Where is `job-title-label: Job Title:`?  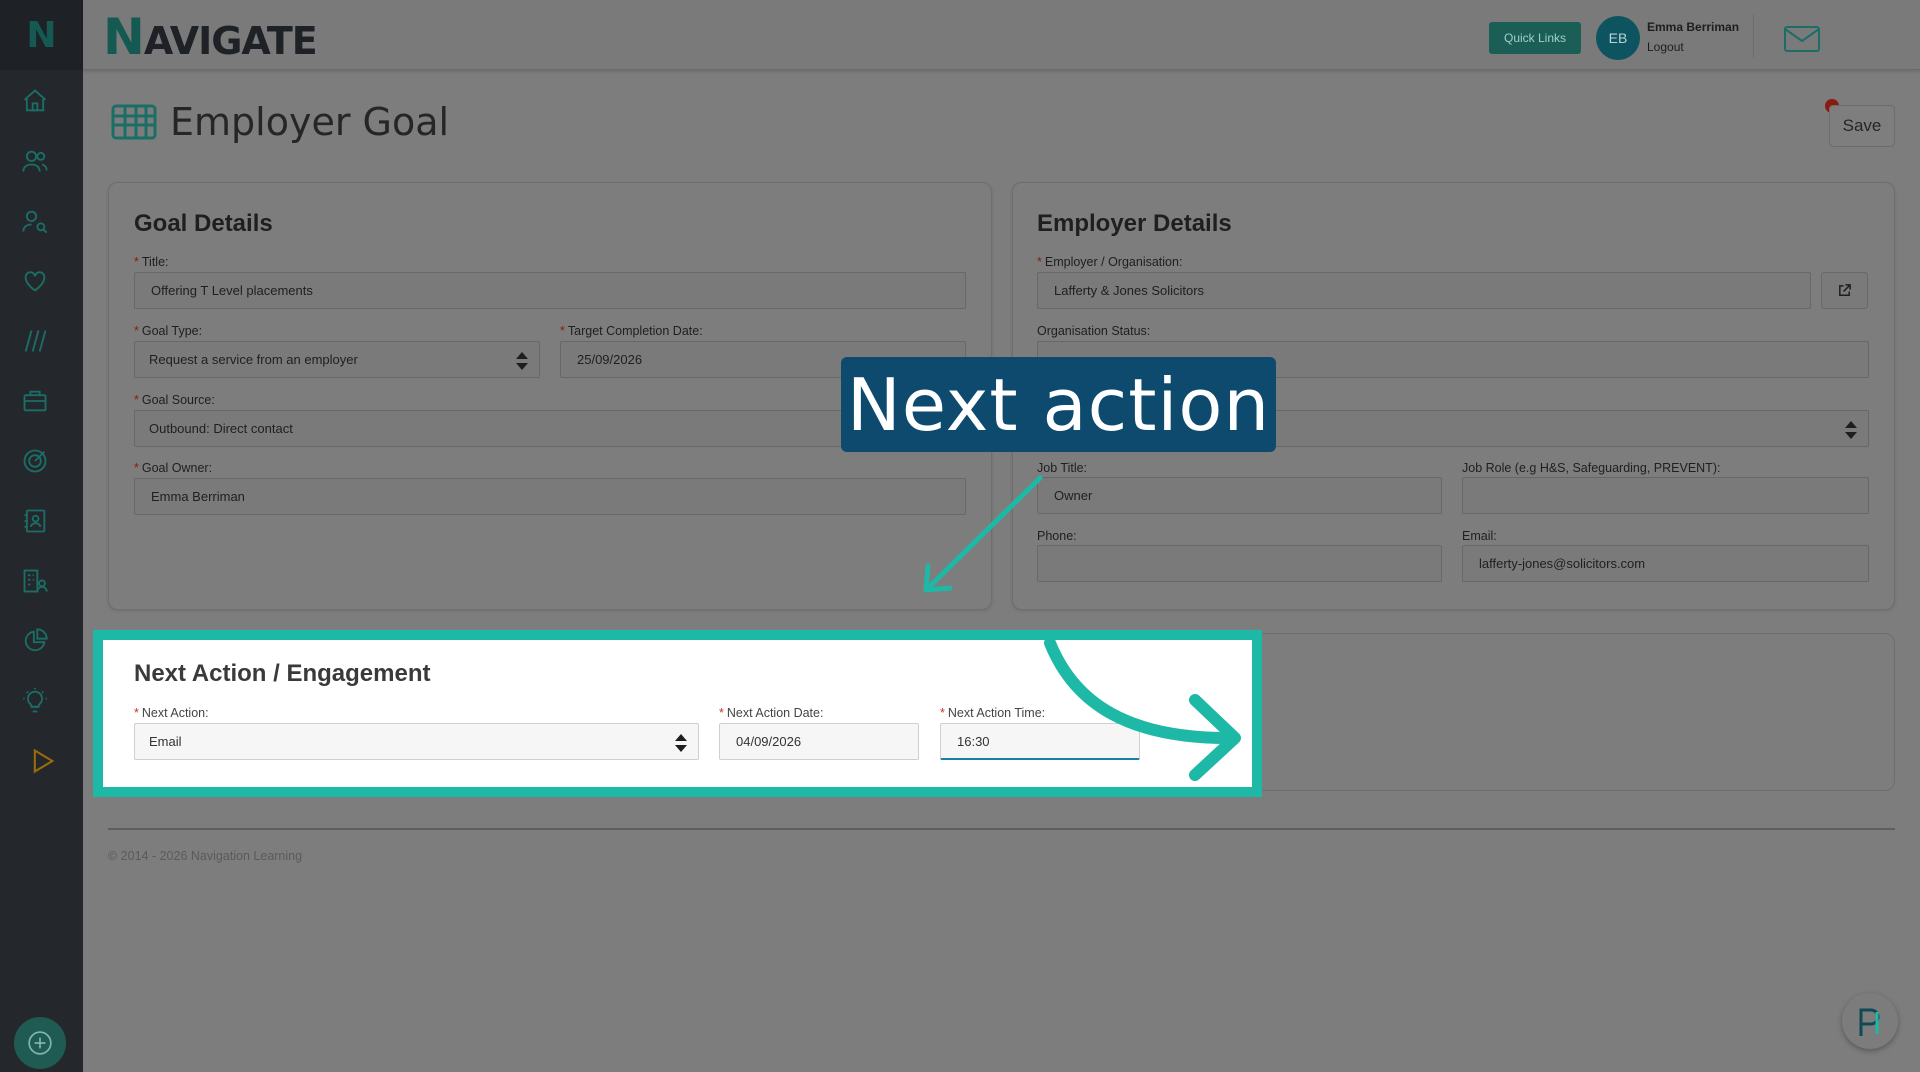
job-title-label: Job Title: is located at coordinates (1062, 468).